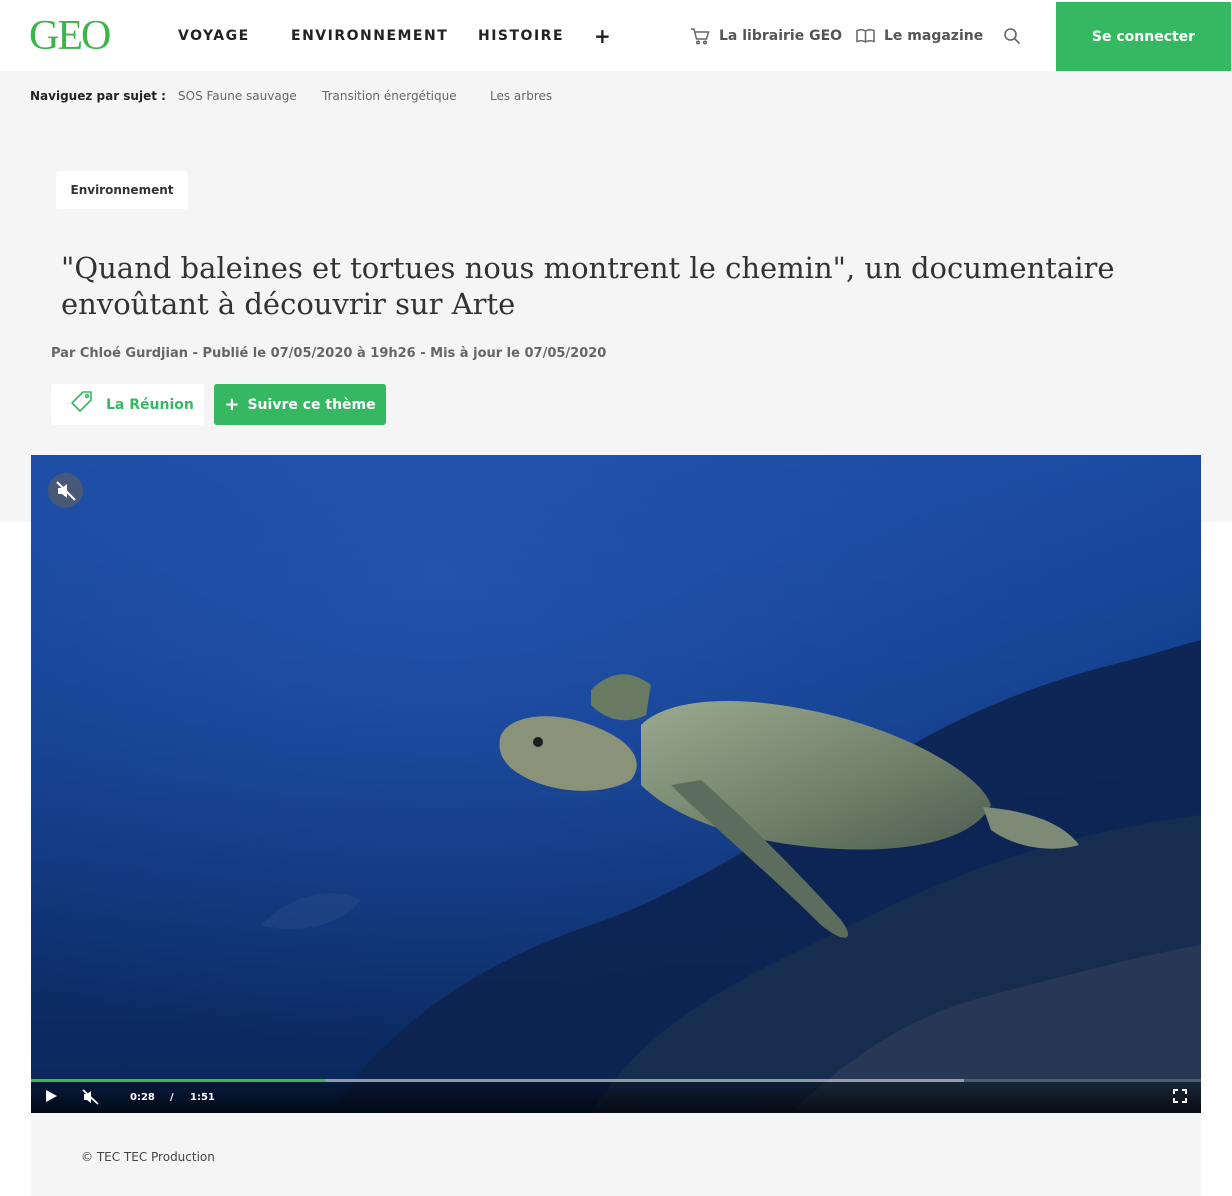  I want to click on play-button, so click(51, 1098).